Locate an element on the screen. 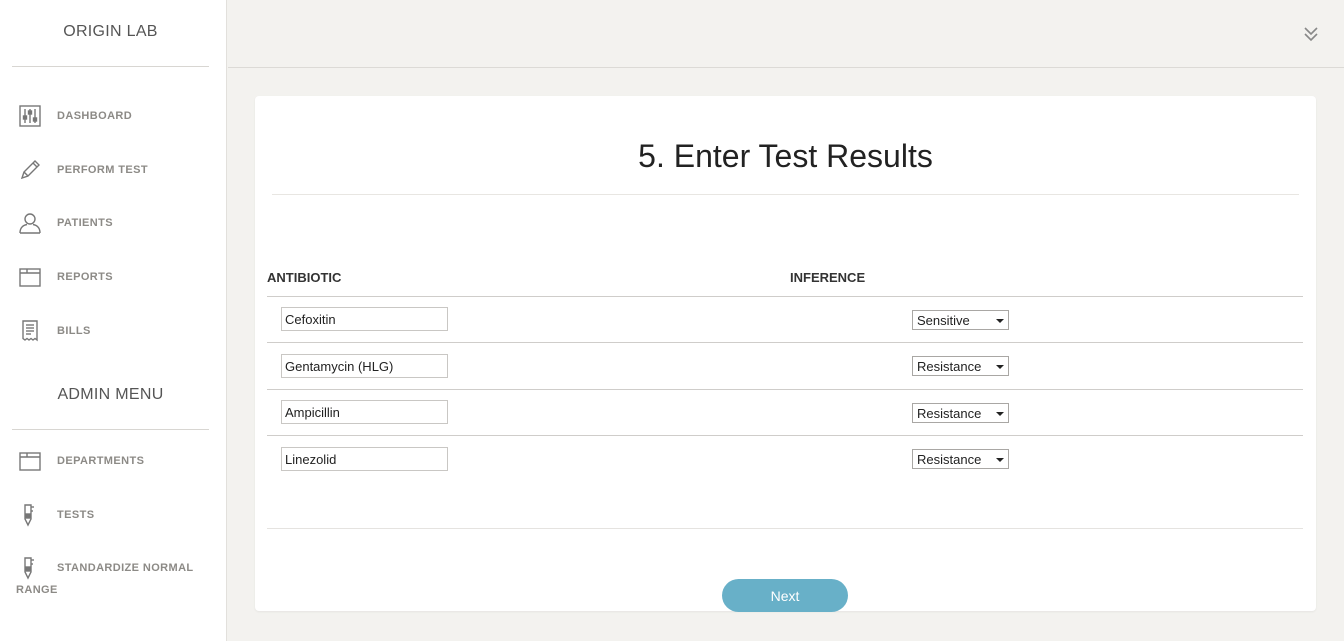 Image resolution: width=1344 pixels, height=641 pixels. sidebar-item-perform-test: PERFORM TEST is located at coordinates (110, 170).